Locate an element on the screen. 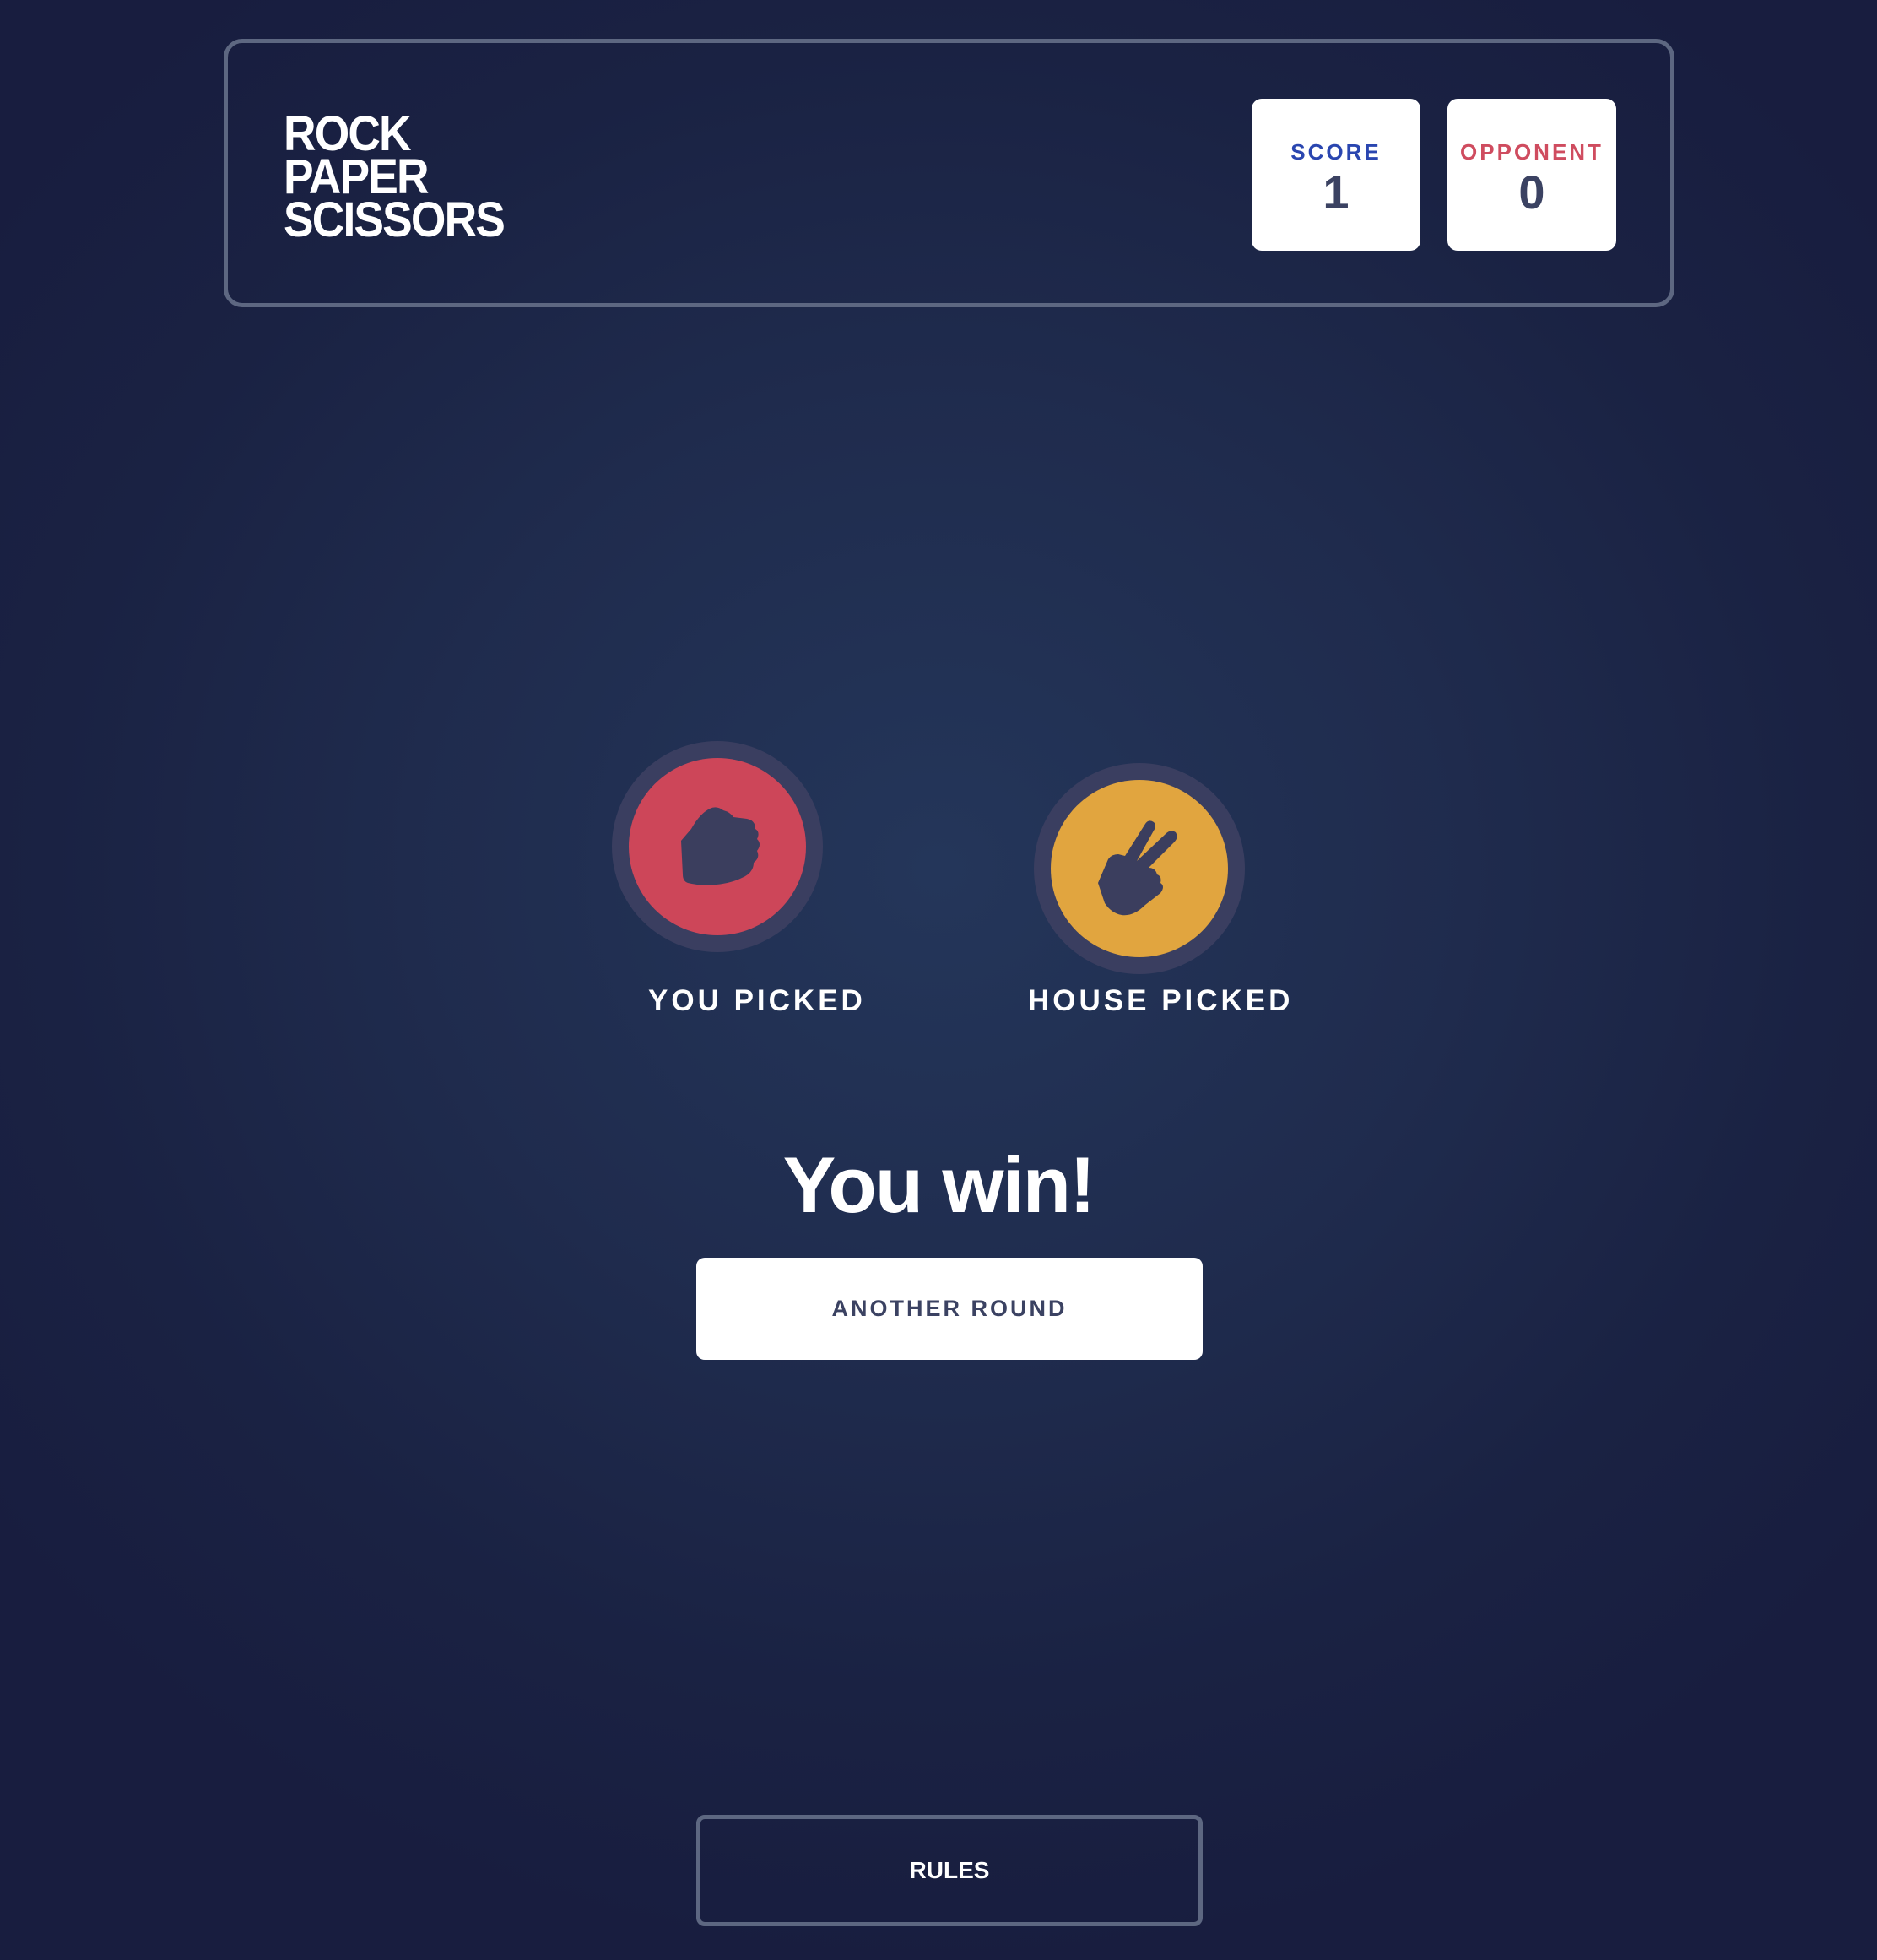 Image resolution: width=1877 pixels, height=1960 pixels. opponent-score-value: 0 is located at coordinates (1531, 192).